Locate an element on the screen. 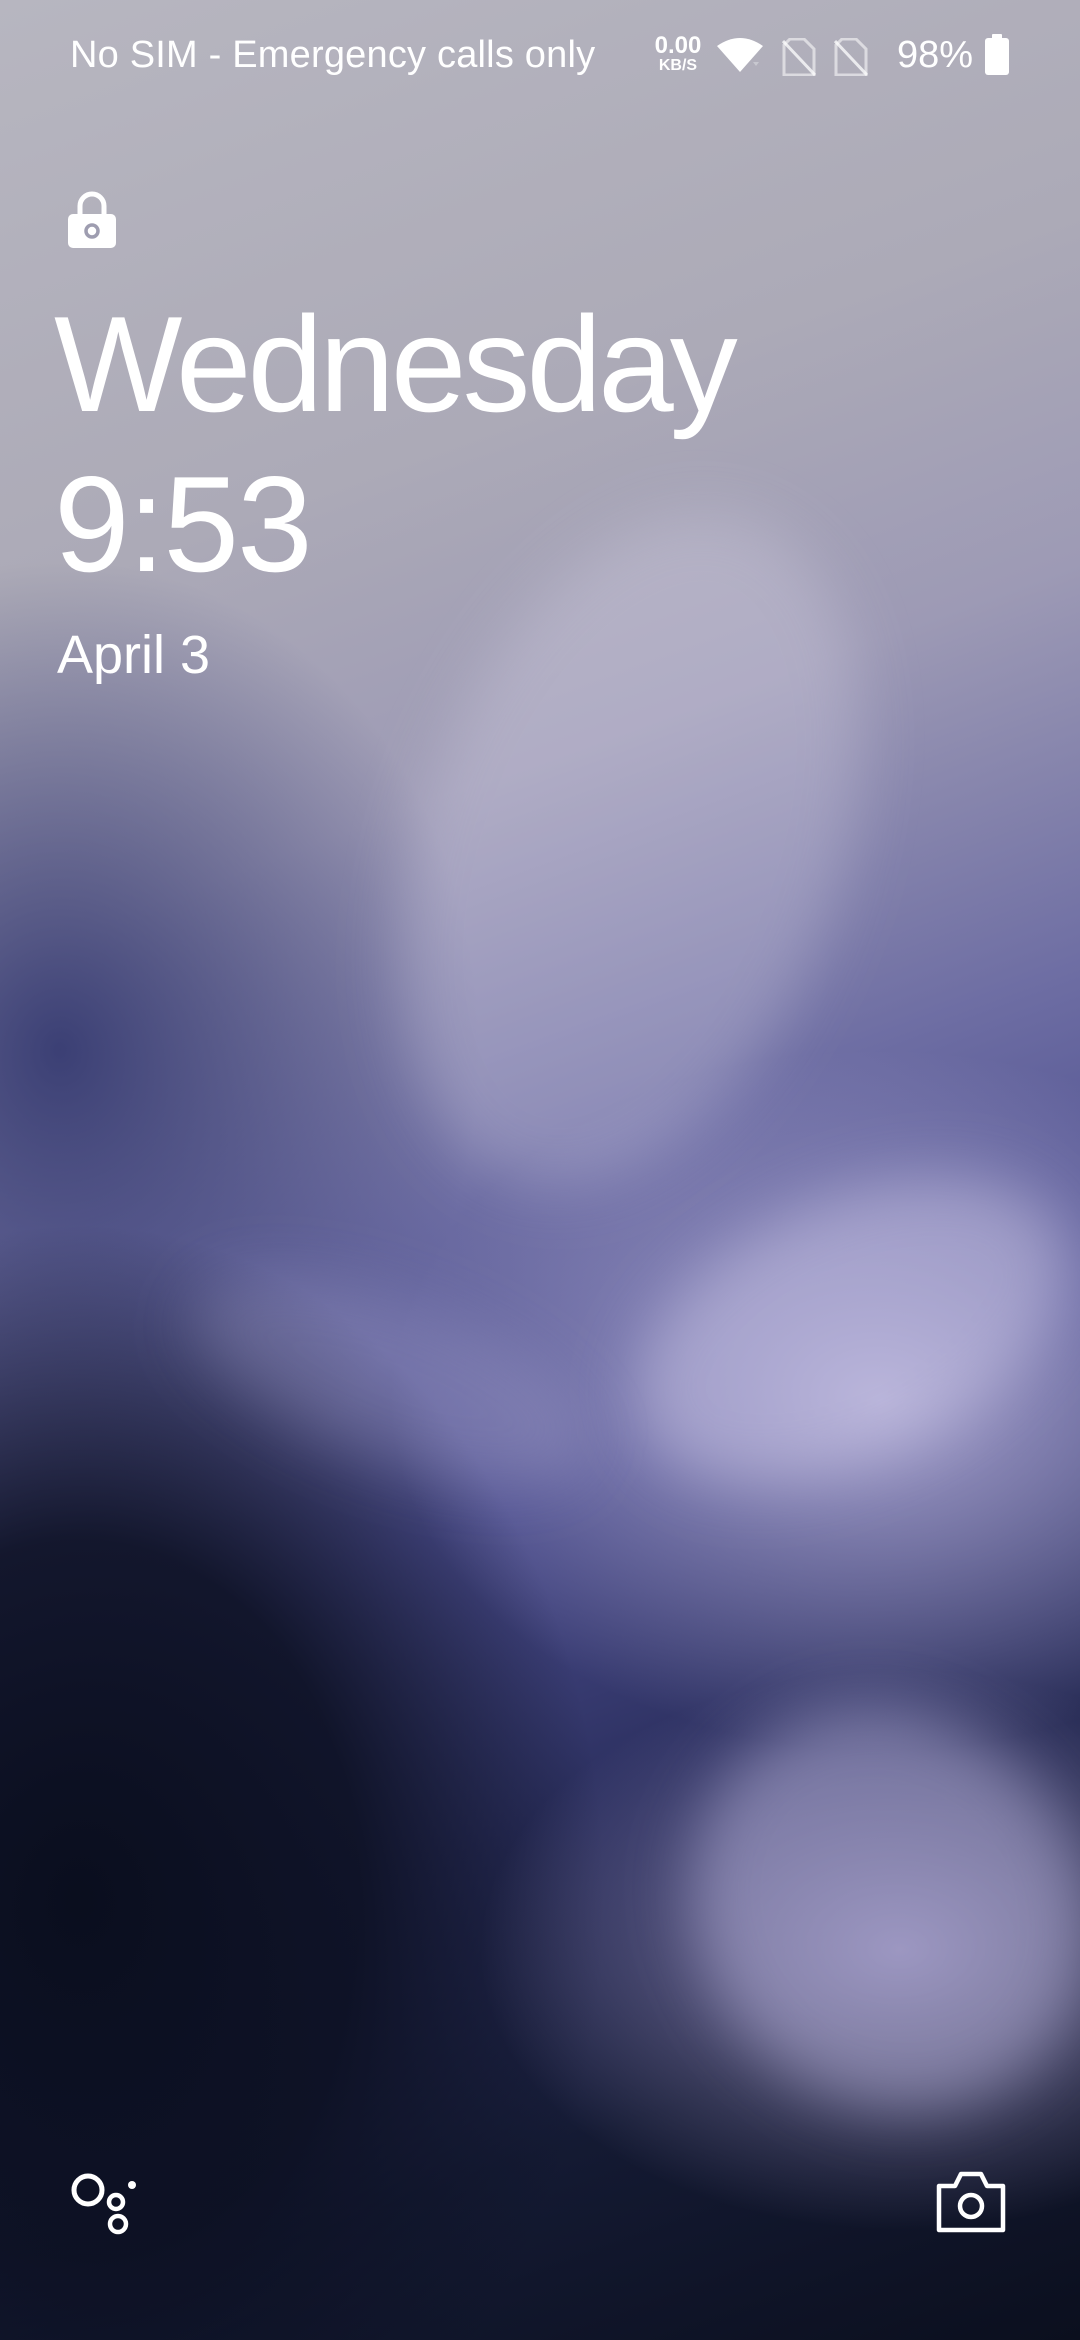 This screenshot has height=2340, width=1080. network-speed: 0.00 KB/S is located at coordinates (678, 54).